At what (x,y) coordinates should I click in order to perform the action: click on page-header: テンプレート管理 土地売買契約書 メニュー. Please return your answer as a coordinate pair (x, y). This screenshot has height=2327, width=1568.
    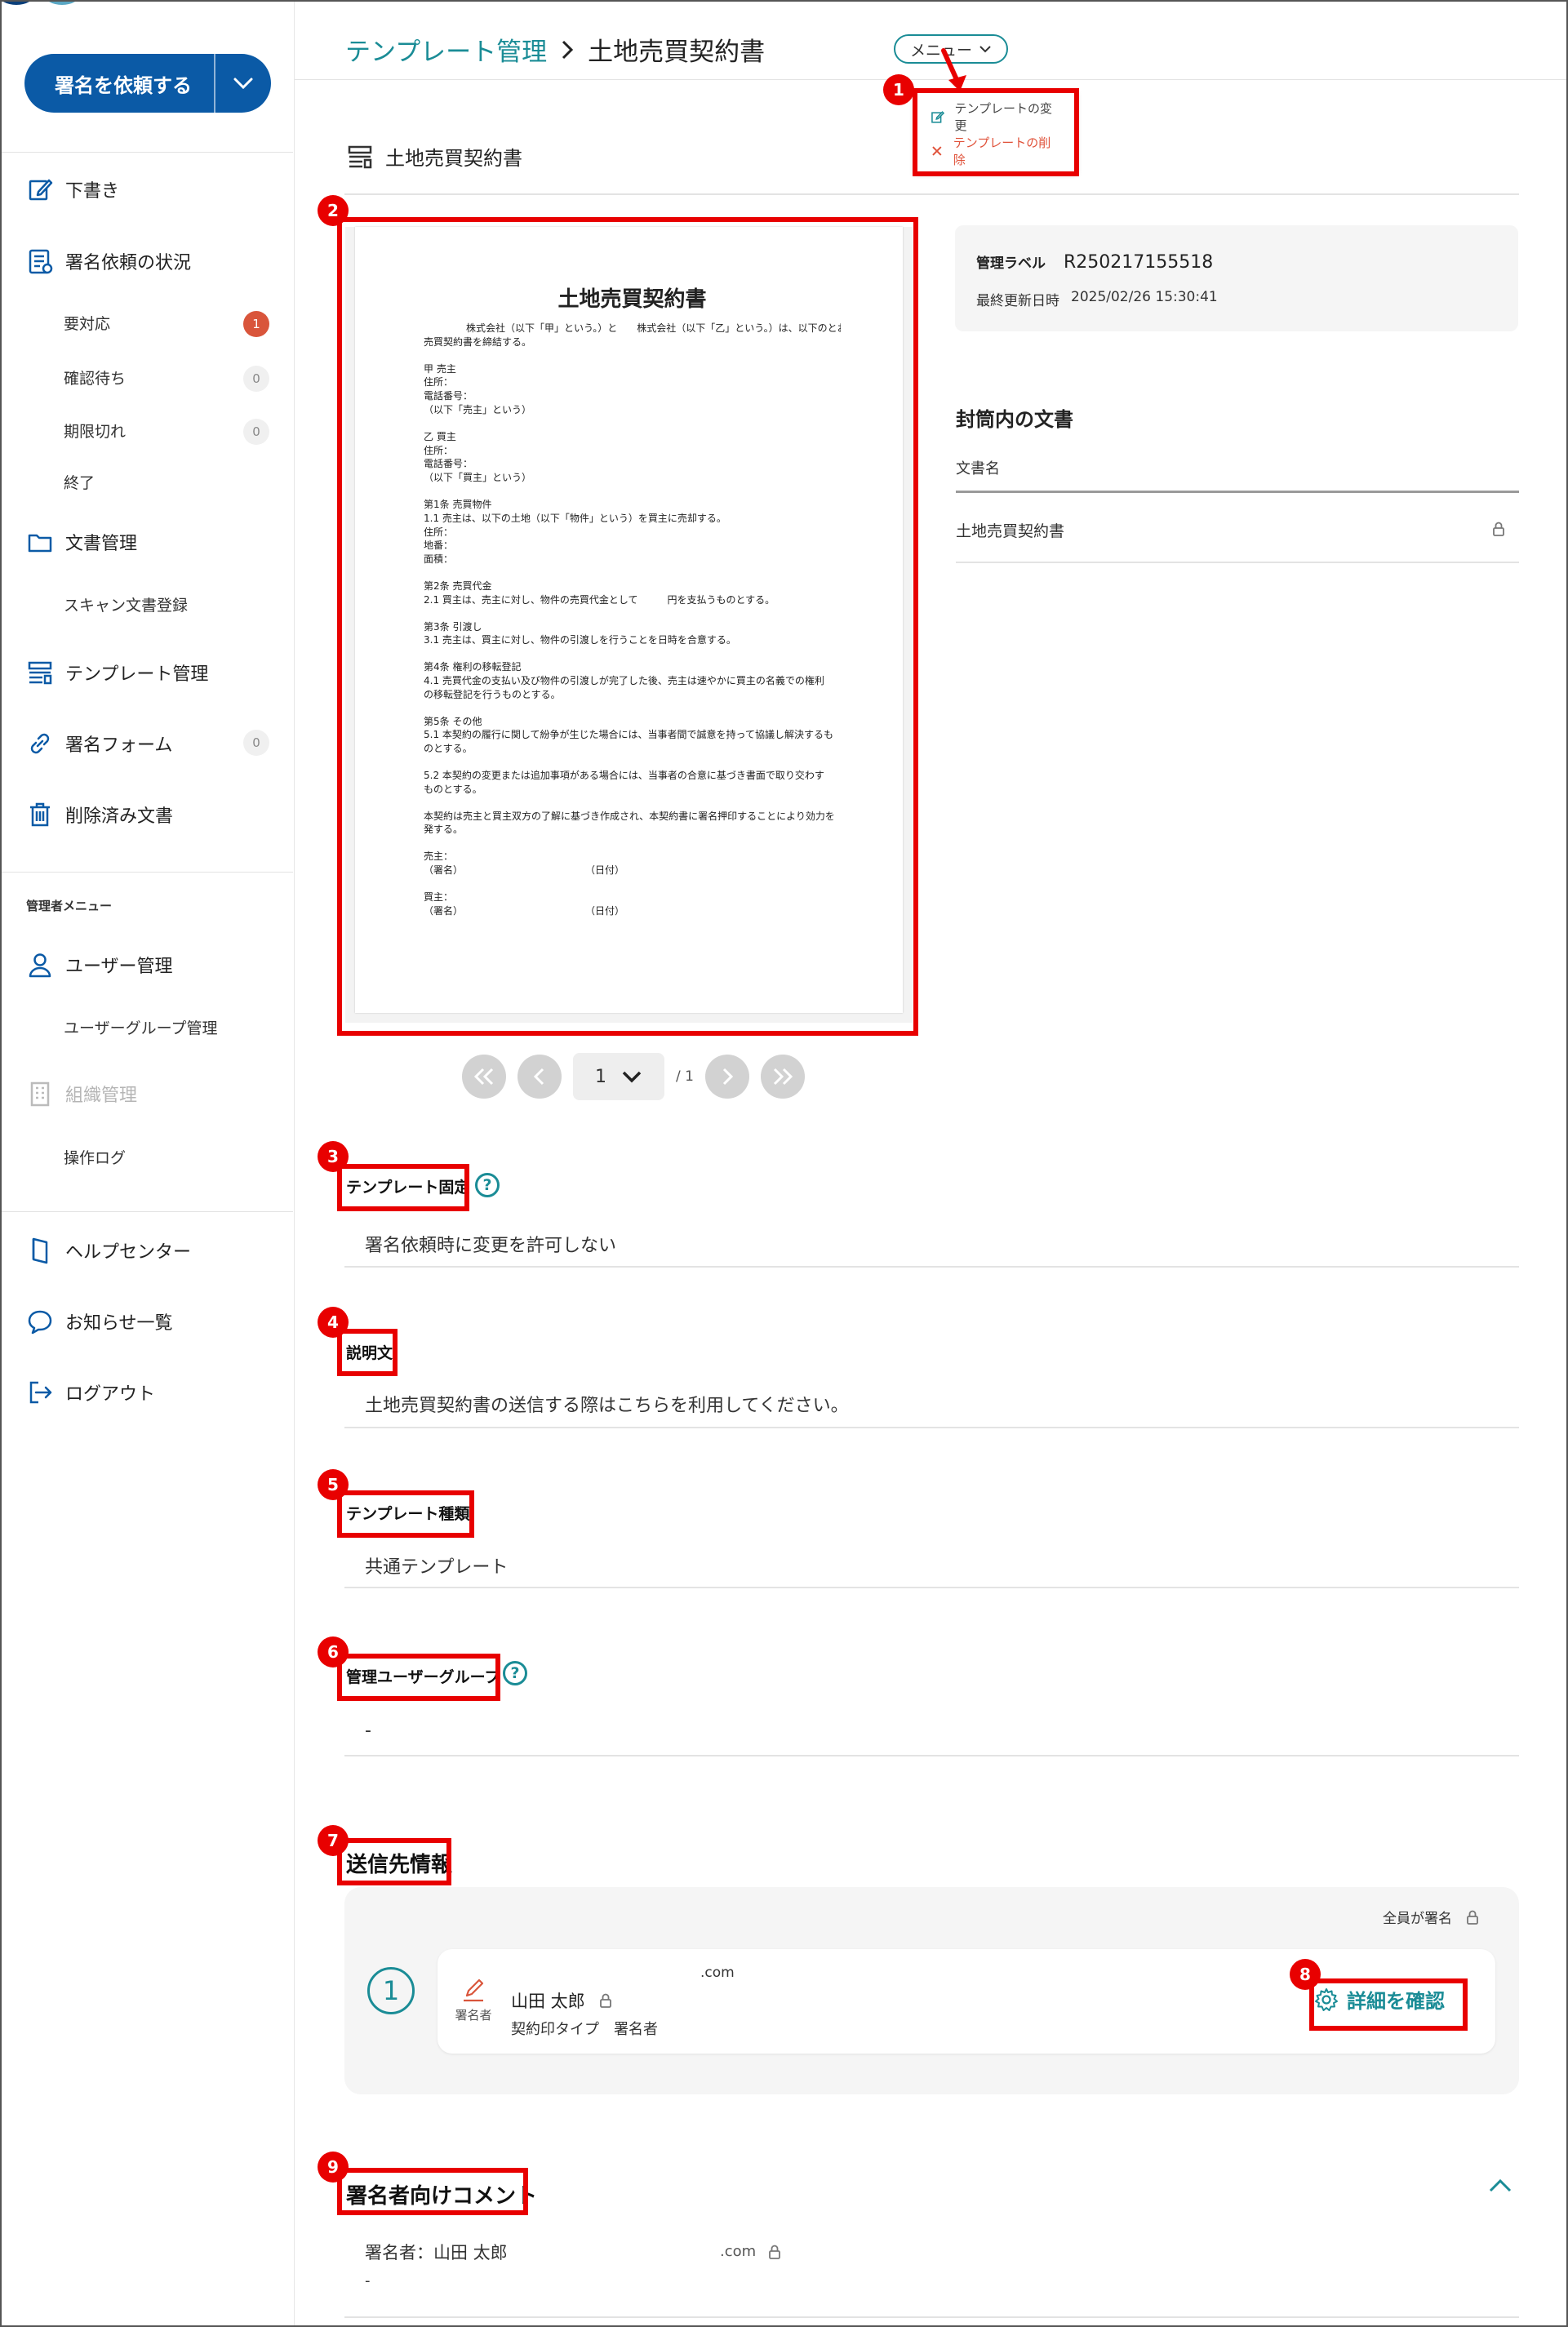
    Looking at the image, I should click on (930, 41).